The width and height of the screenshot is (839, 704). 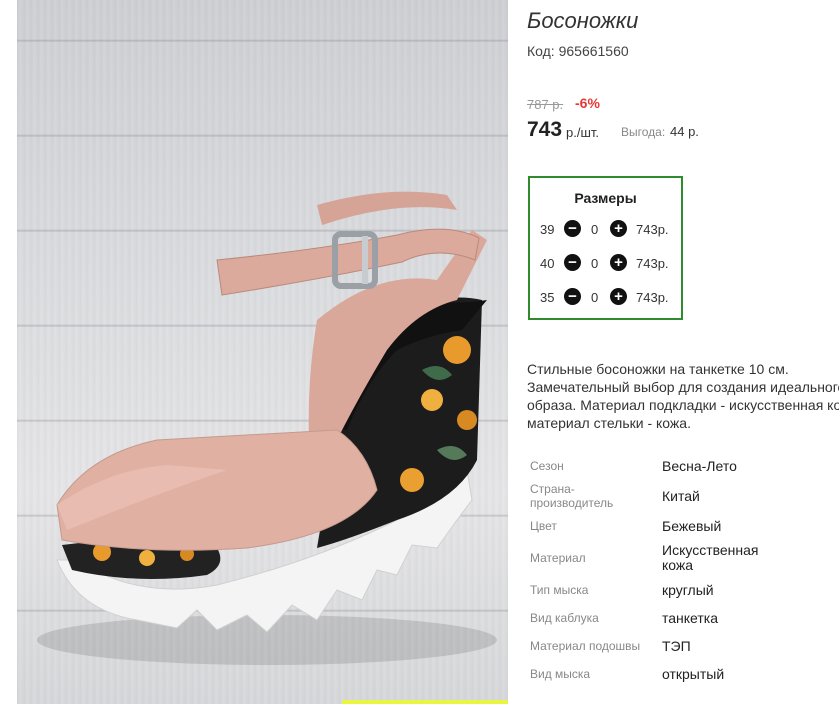 I want to click on product-title: Босоножки, so click(x=583, y=20).